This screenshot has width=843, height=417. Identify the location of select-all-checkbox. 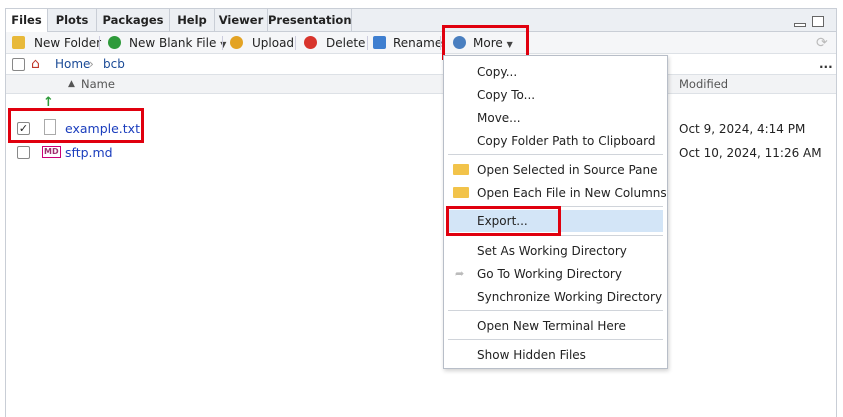
(18, 64).